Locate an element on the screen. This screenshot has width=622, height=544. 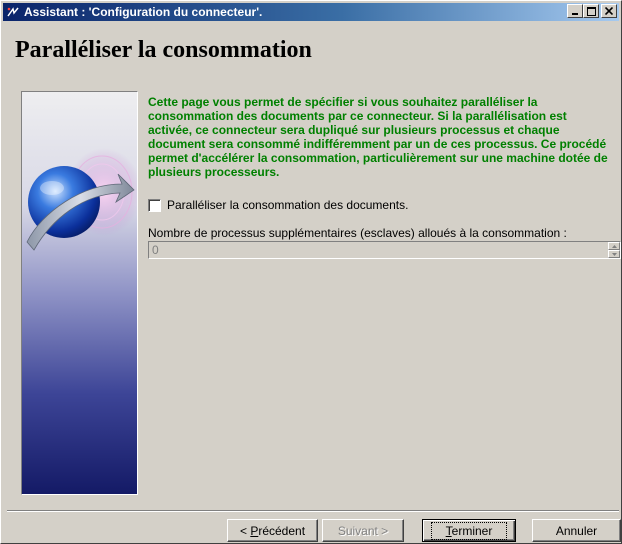
arrow-up-icon is located at coordinates (614, 246).